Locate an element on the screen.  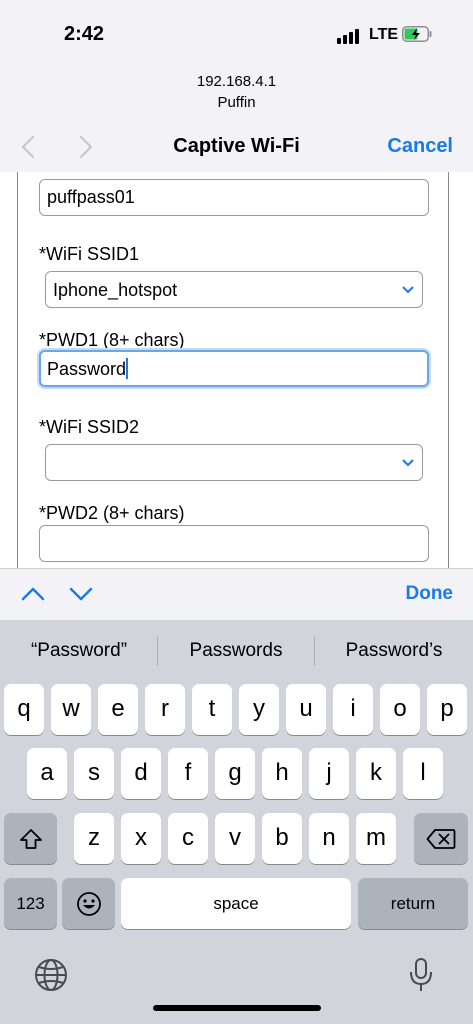
emoji-key is located at coordinates (88, 903).